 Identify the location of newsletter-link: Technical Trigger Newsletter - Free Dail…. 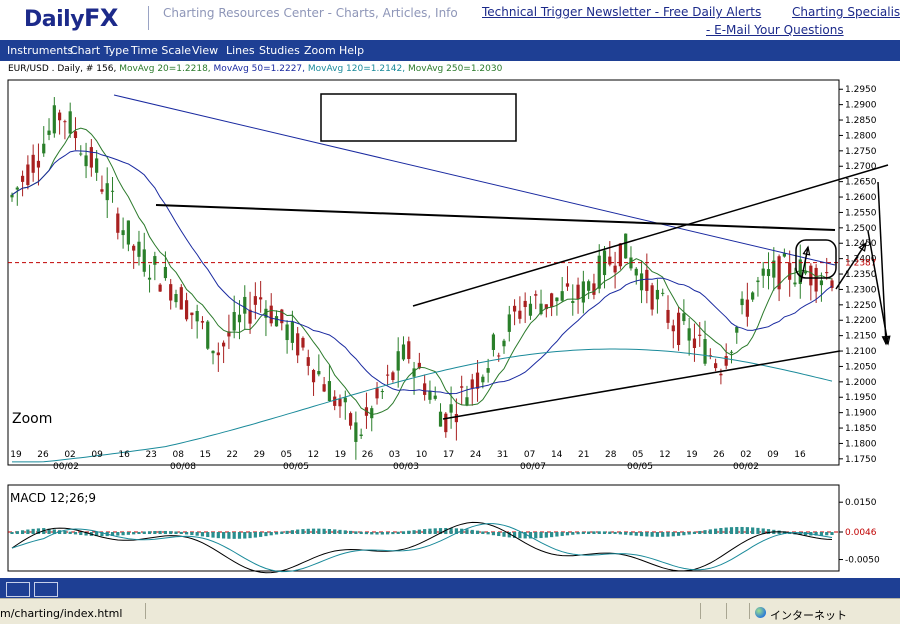
(621, 12).